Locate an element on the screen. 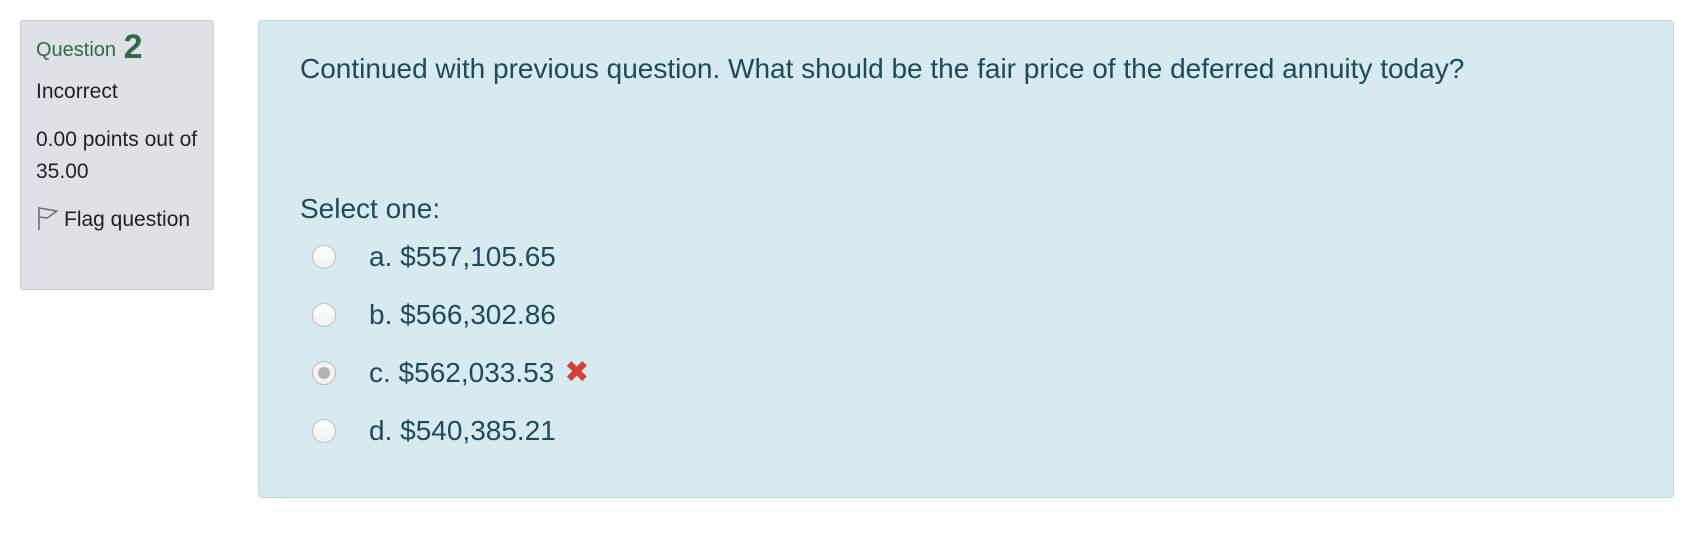  answer-option-a: a. $557,105.65 is located at coordinates (450, 268).